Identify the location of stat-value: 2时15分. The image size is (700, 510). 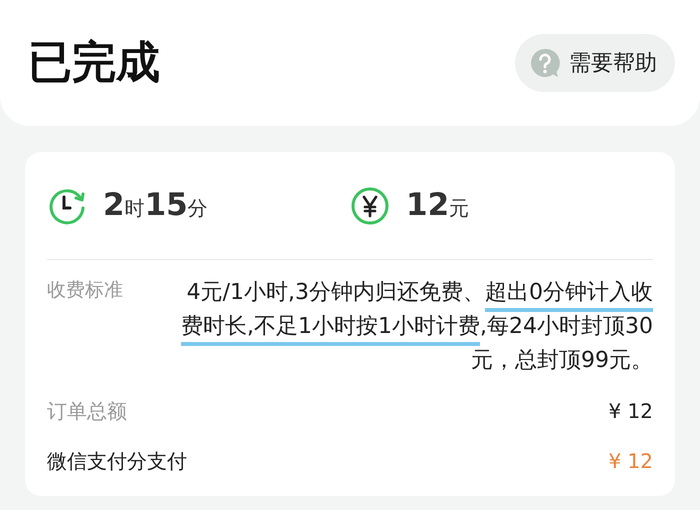
(155, 206).